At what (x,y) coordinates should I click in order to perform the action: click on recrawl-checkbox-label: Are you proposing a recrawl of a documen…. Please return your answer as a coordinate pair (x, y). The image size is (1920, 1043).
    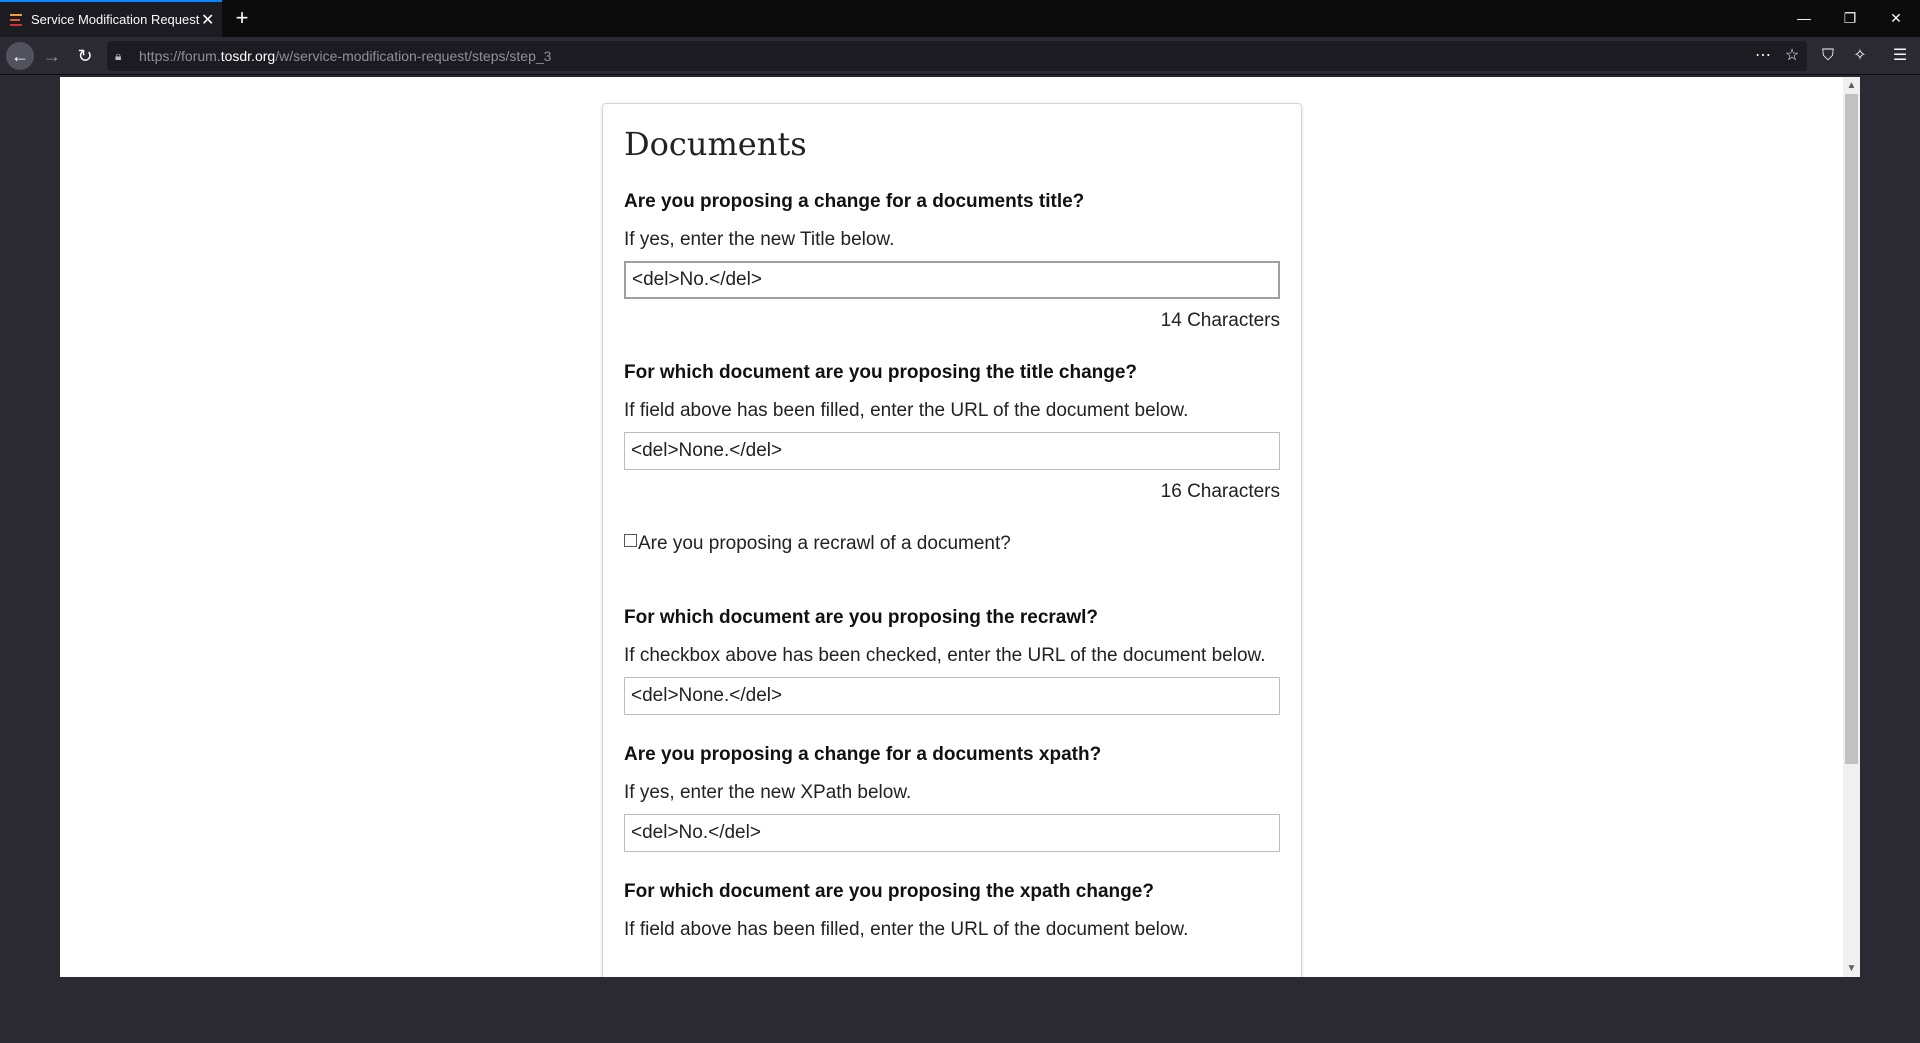
    Looking at the image, I should click on (824, 544).